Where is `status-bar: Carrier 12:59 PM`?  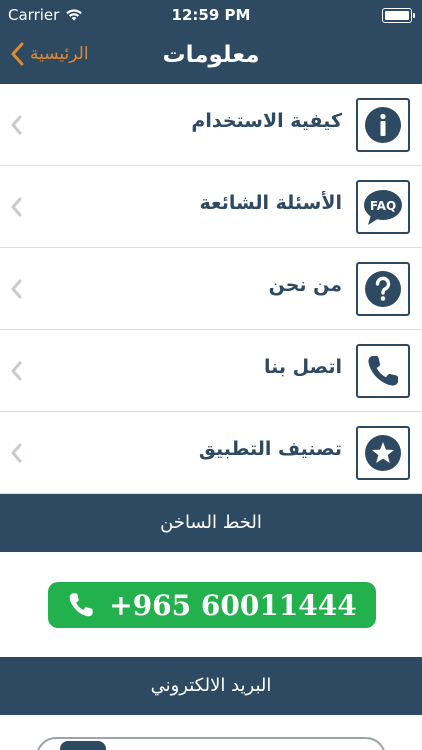 status-bar: Carrier 12:59 PM is located at coordinates (211, 16).